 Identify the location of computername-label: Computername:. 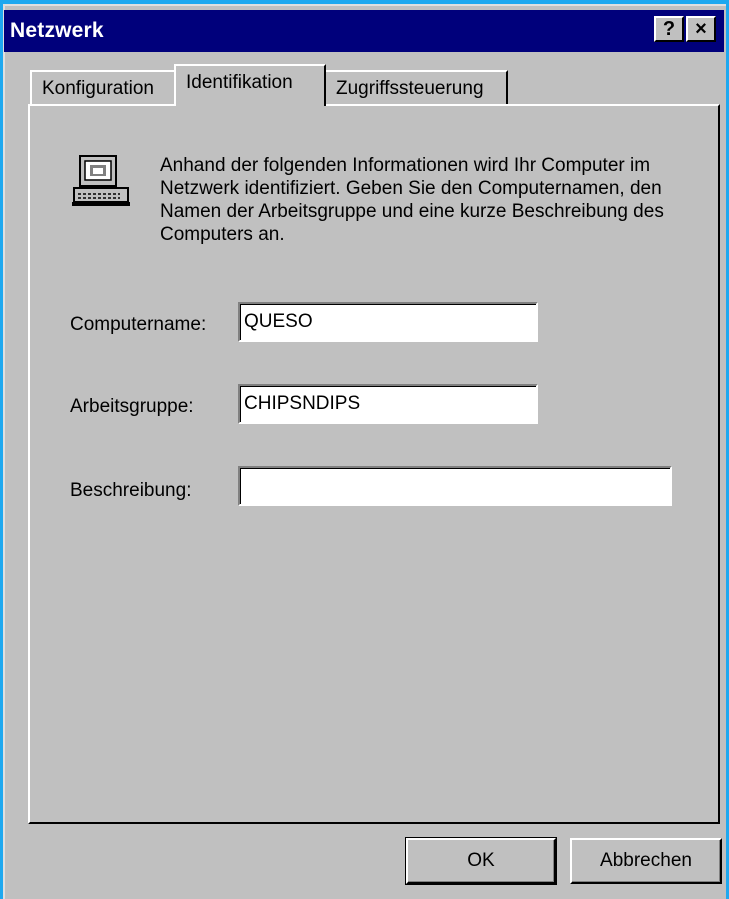
(138, 324).